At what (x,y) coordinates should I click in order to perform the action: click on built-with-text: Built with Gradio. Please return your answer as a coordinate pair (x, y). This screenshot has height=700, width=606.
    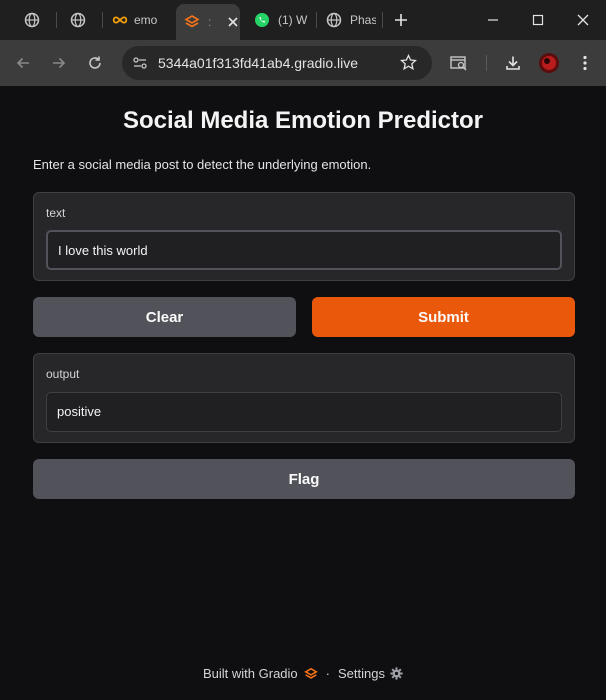
    Looking at the image, I should click on (250, 673).